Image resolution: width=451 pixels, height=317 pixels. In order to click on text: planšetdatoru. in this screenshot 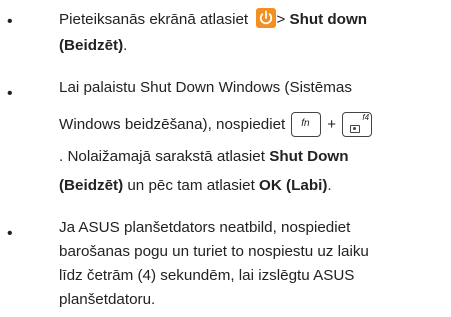, I will do `click(107, 299)`.